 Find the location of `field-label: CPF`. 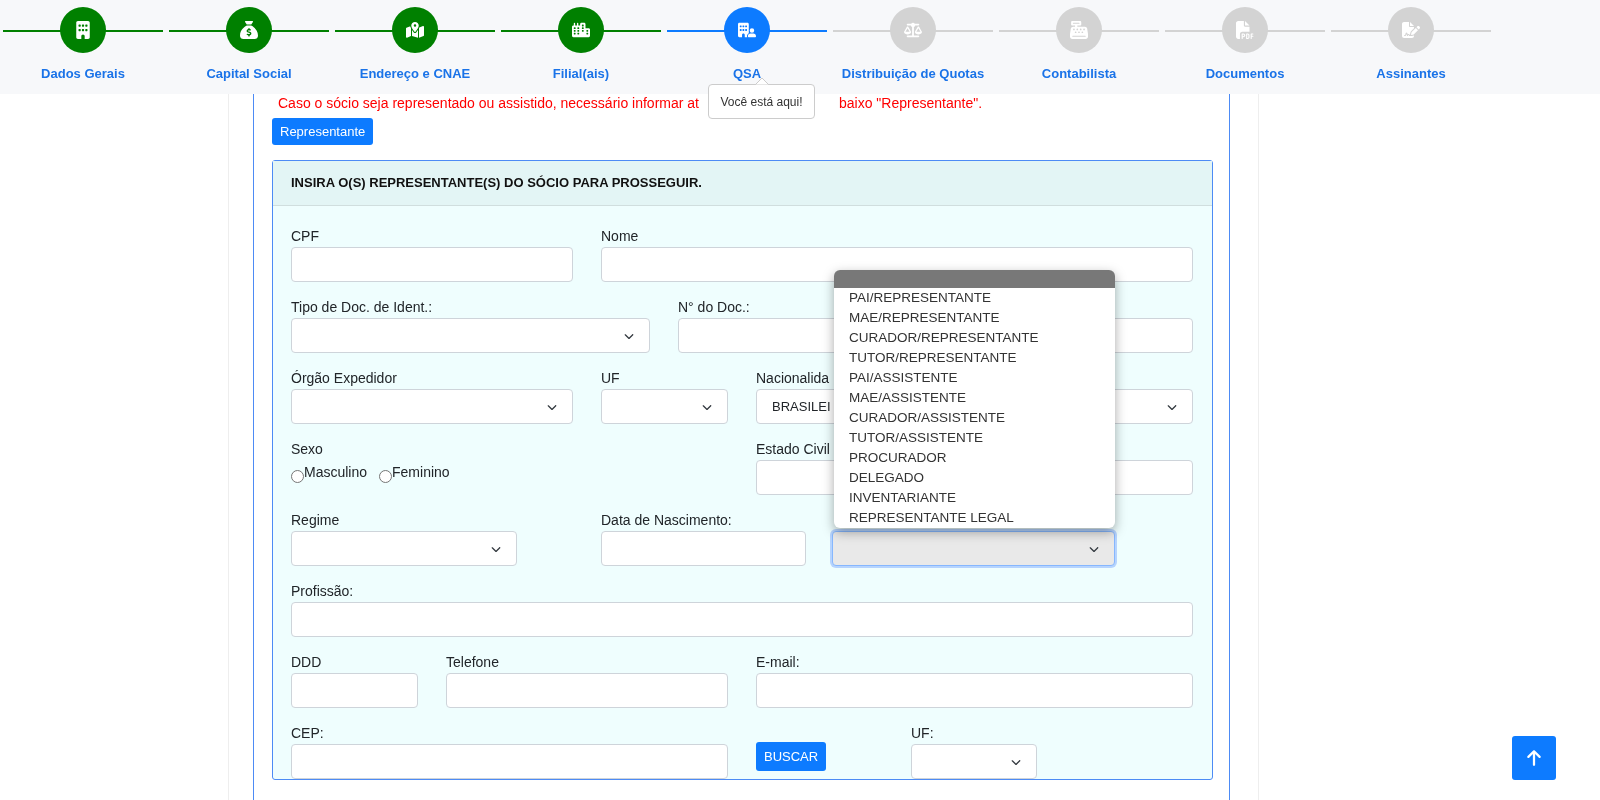

field-label: CPF is located at coordinates (305, 236).